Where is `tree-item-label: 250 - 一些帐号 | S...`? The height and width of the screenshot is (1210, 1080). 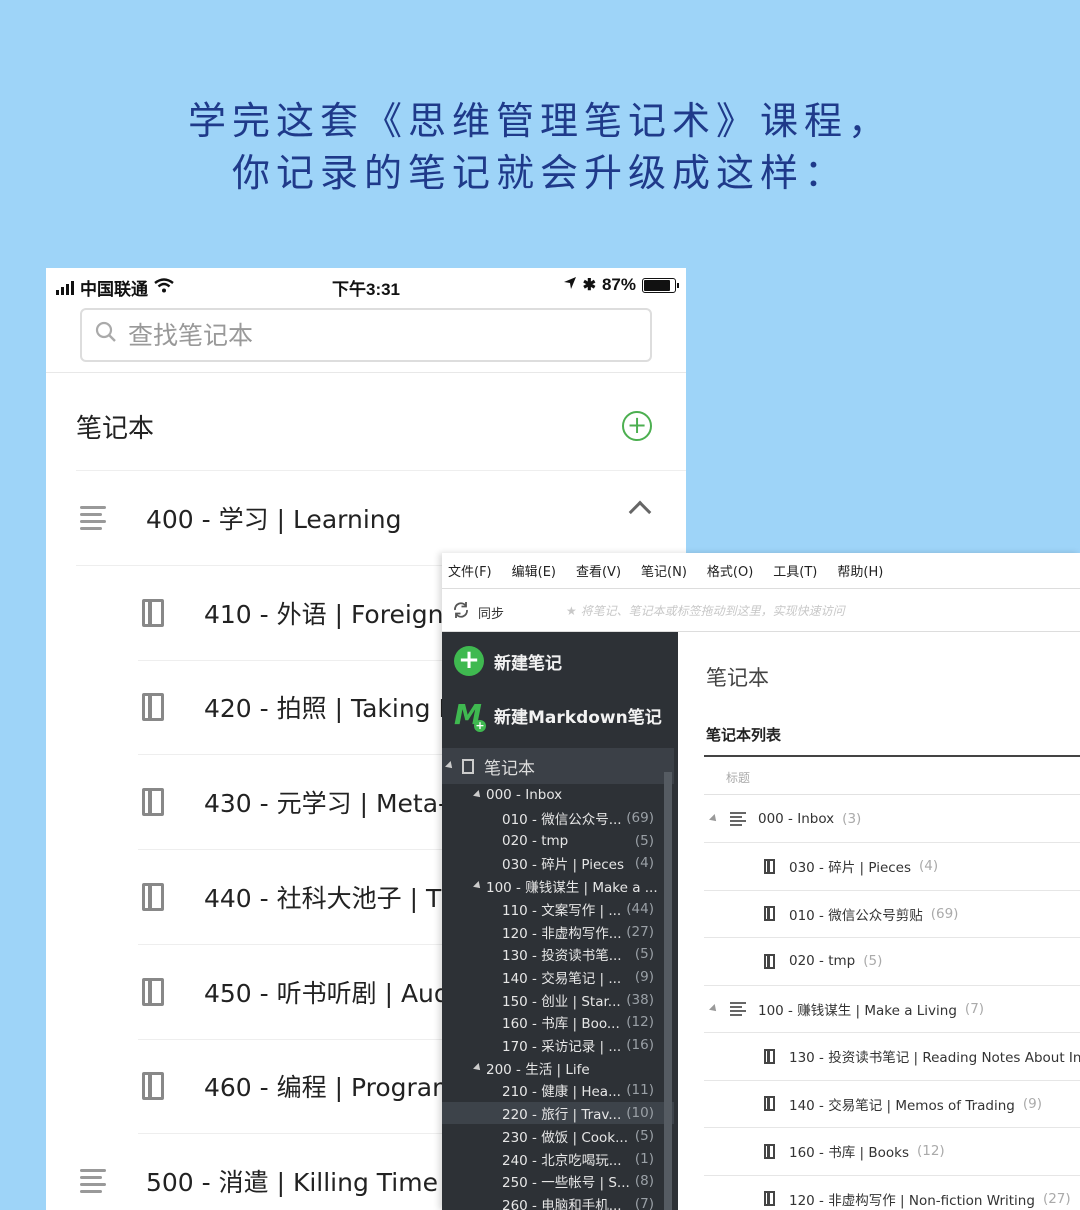
tree-item-label: 250 - 一些帐号 | S... is located at coordinates (566, 1183).